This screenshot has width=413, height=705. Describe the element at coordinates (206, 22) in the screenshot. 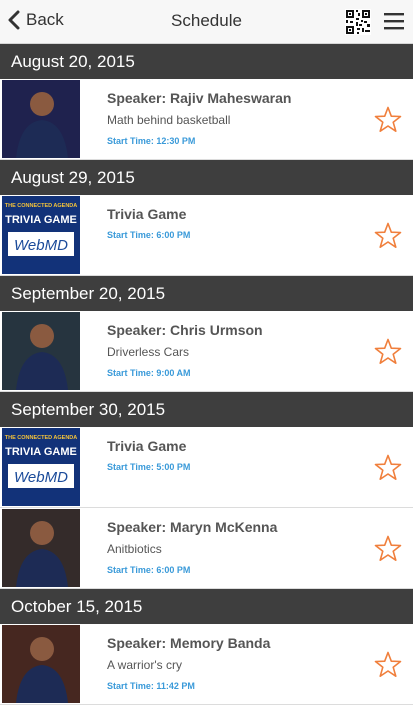

I see `top-bar: Back Schedule` at that location.